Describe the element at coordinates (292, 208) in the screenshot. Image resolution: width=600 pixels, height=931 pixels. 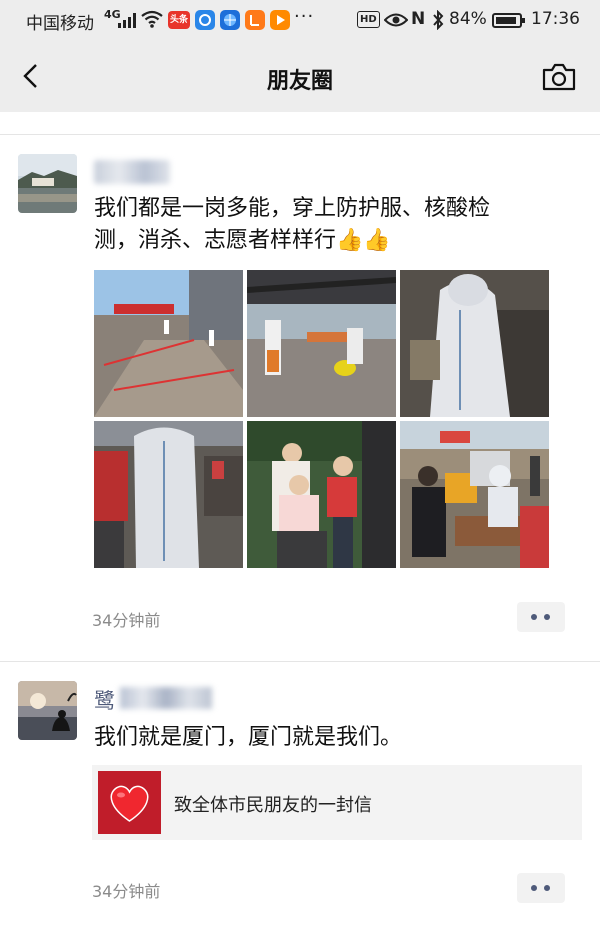
I see `post-text-line: 我们都是一岗多能，穿上防护服、核酸检` at that location.